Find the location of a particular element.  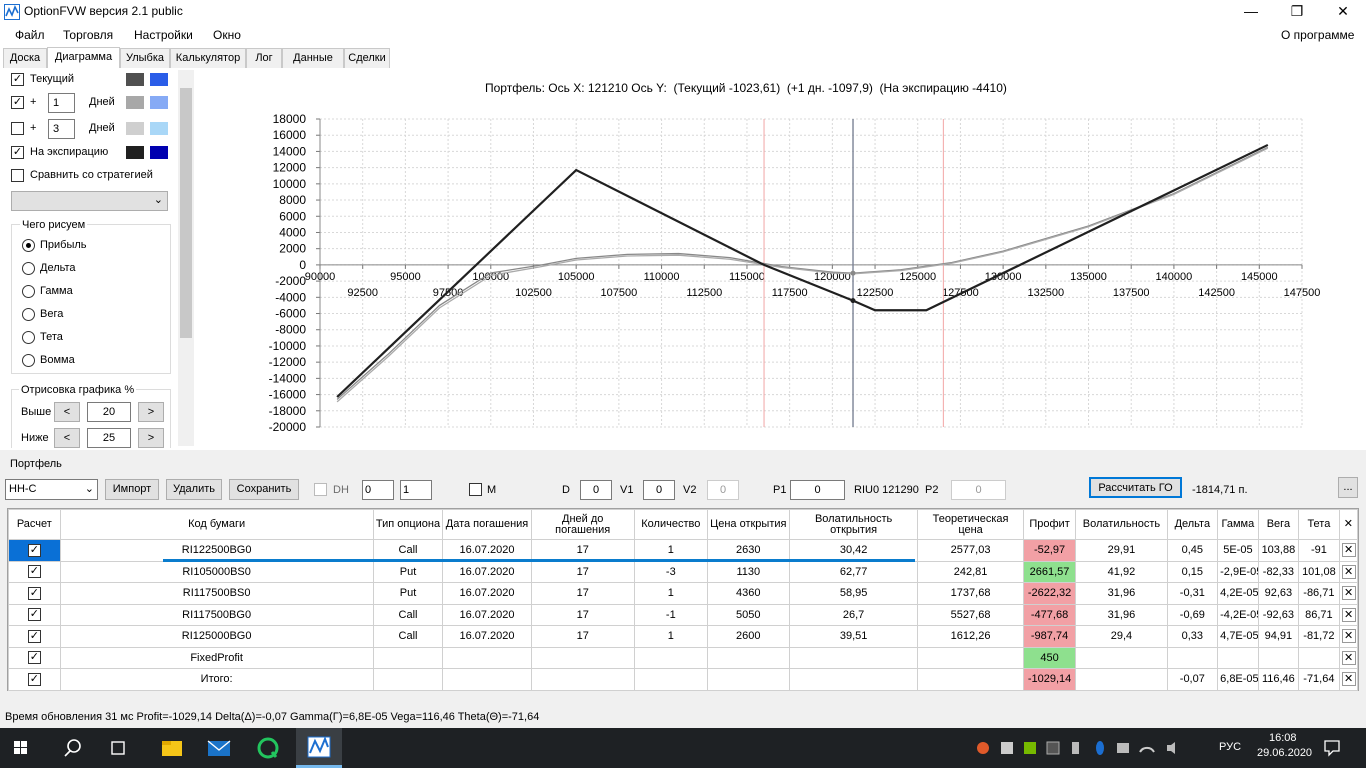

col-type: Тип опциона is located at coordinates (408, 524).